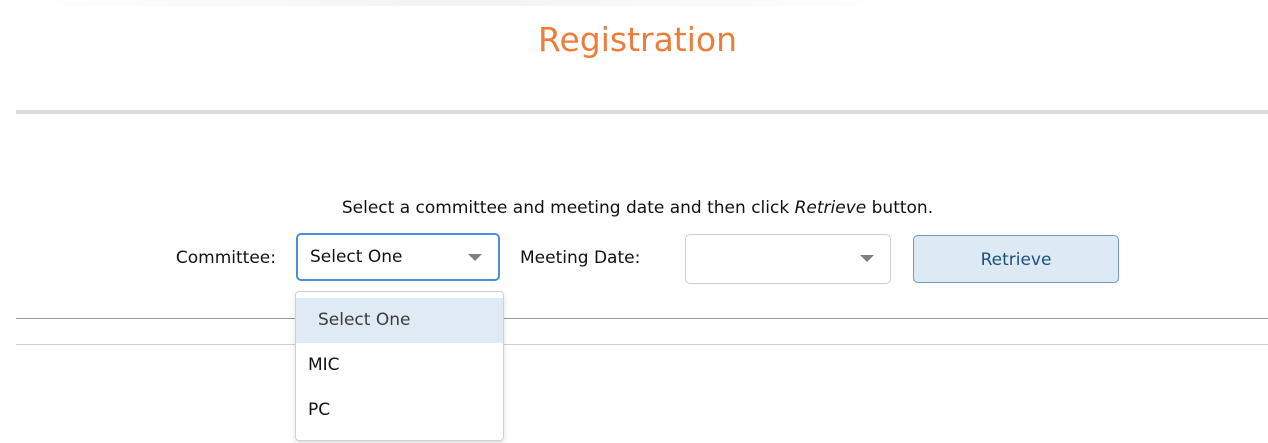 Image resolution: width=1268 pixels, height=443 pixels. I want to click on committee-dropdown-list: Select One MIC PC, so click(399, 366).